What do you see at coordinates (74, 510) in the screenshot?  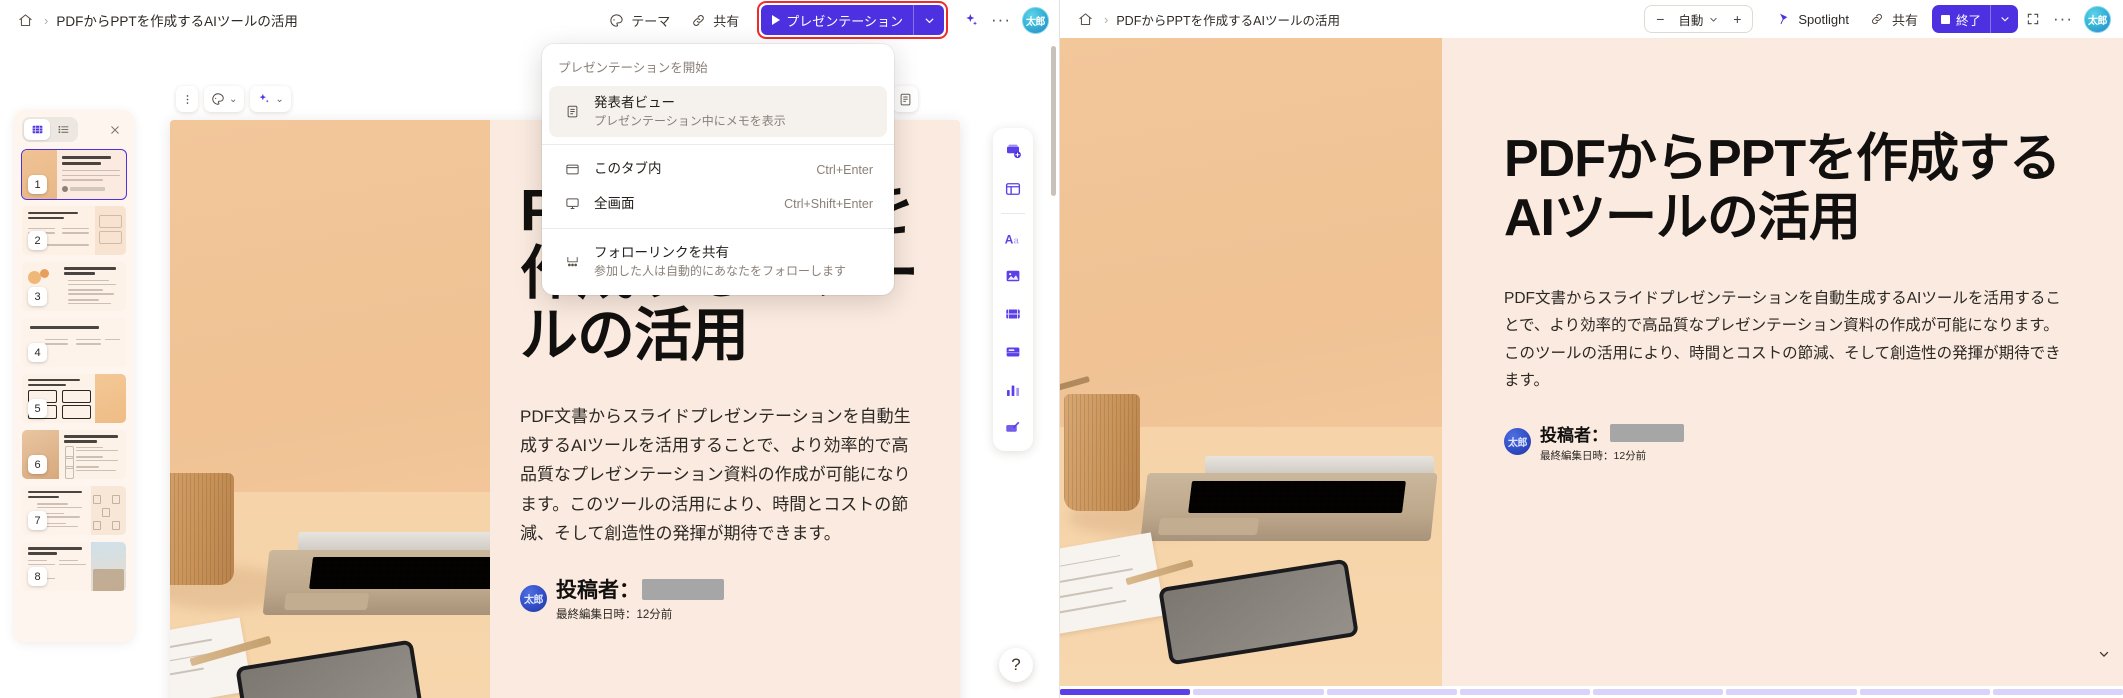 I see `slide-thumbnail: 7` at bounding box center [74, 510].